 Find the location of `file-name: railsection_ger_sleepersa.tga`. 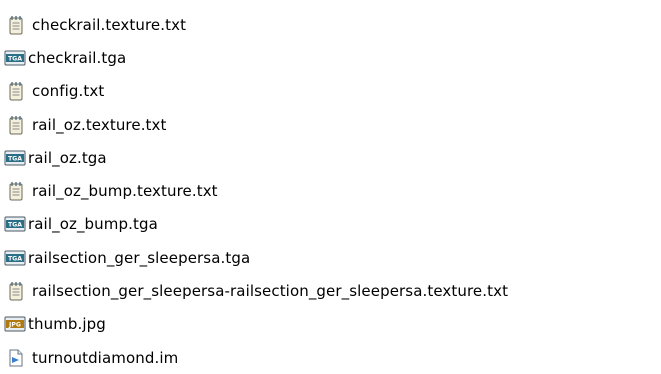

file-name: railsection_ger_sleepersa.tga is located at coordinates (139, 257).